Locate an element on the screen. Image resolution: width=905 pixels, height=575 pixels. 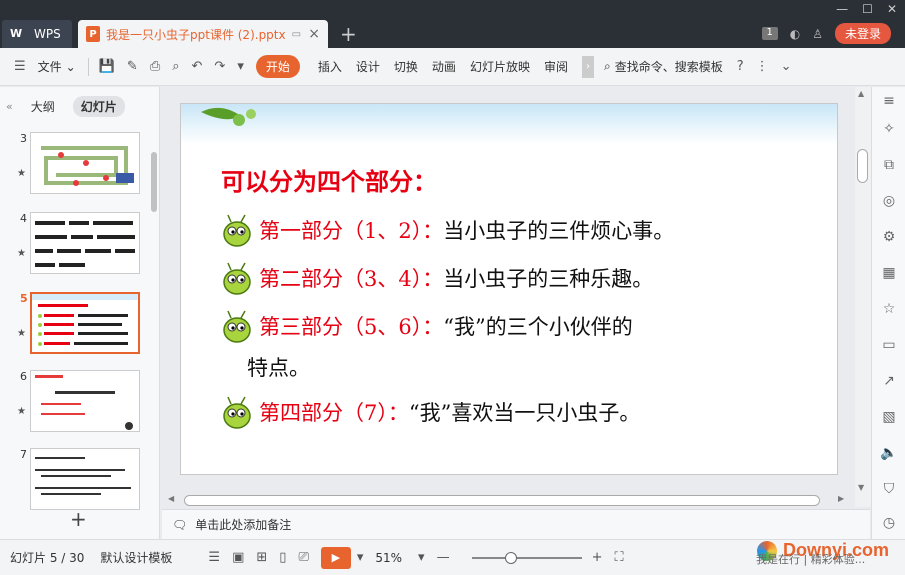
thumbnail-item: 5 ★ is located at coordinates (75, 327).